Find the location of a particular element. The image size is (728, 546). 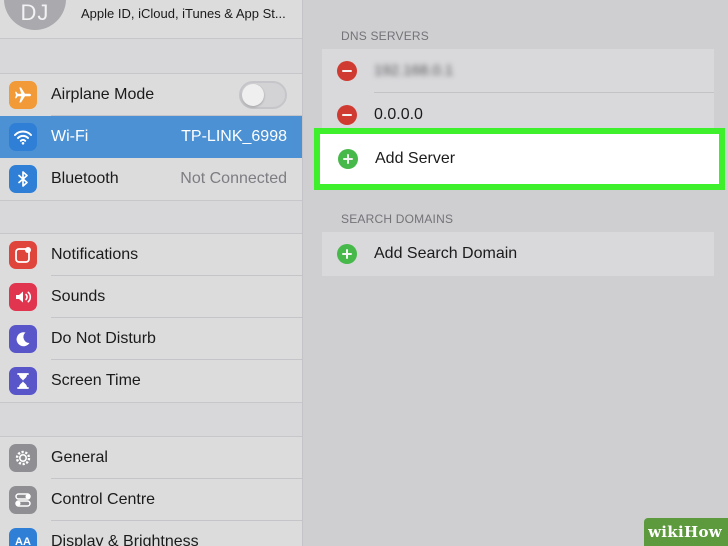

search-domains-header: SEARCH DOMAINS is located at coordinates (397, 219).